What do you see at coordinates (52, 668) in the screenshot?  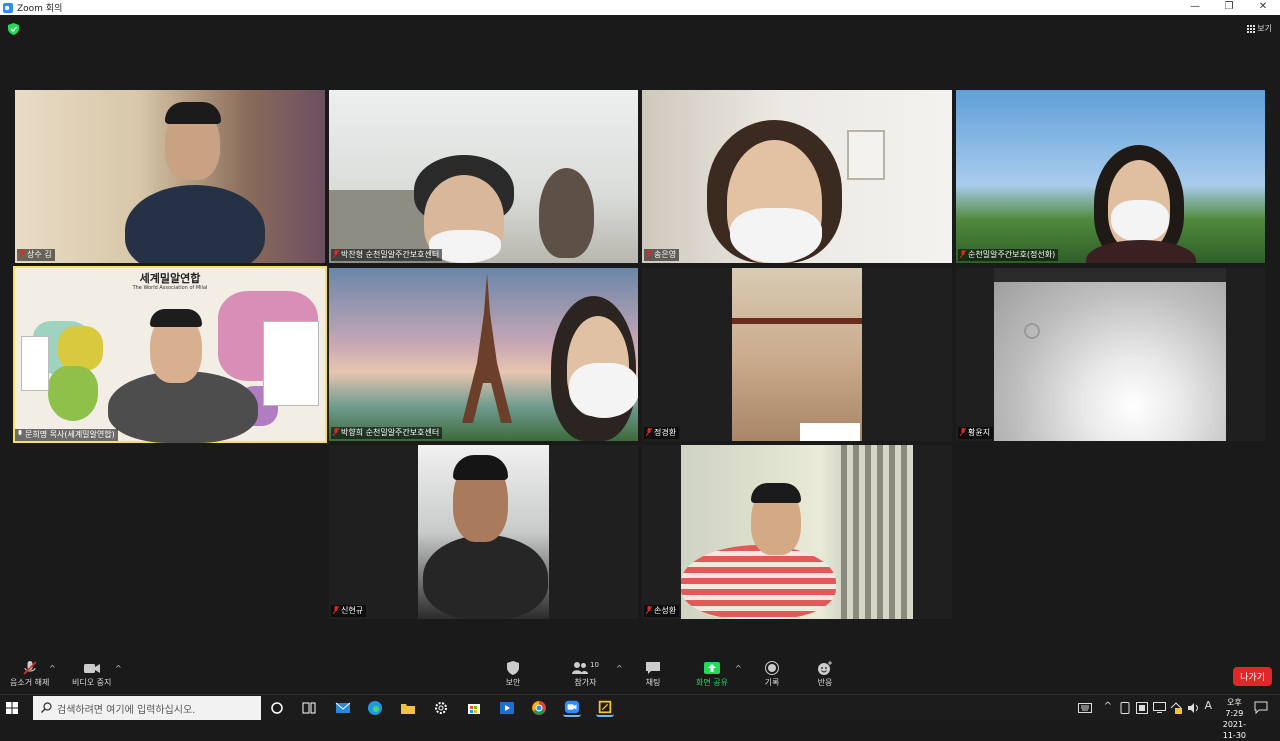 I see `audio-options-caret: ^` at bounding box center [52, 668].